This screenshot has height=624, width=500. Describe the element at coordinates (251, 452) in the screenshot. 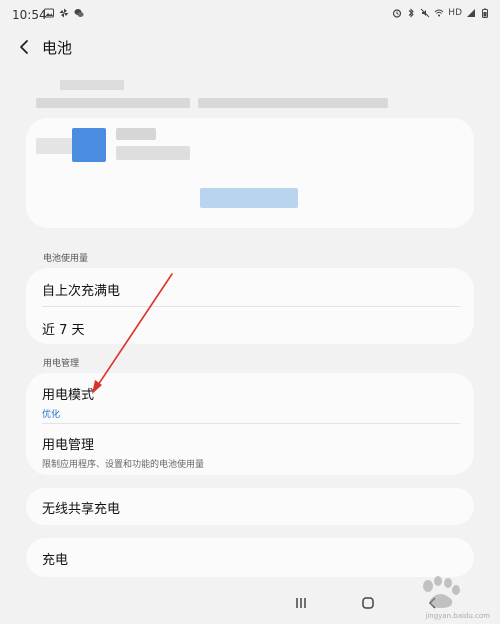

I see `power-management-item: 用电管理 限制应用程序、设置和功能的电池使用量` at that location.